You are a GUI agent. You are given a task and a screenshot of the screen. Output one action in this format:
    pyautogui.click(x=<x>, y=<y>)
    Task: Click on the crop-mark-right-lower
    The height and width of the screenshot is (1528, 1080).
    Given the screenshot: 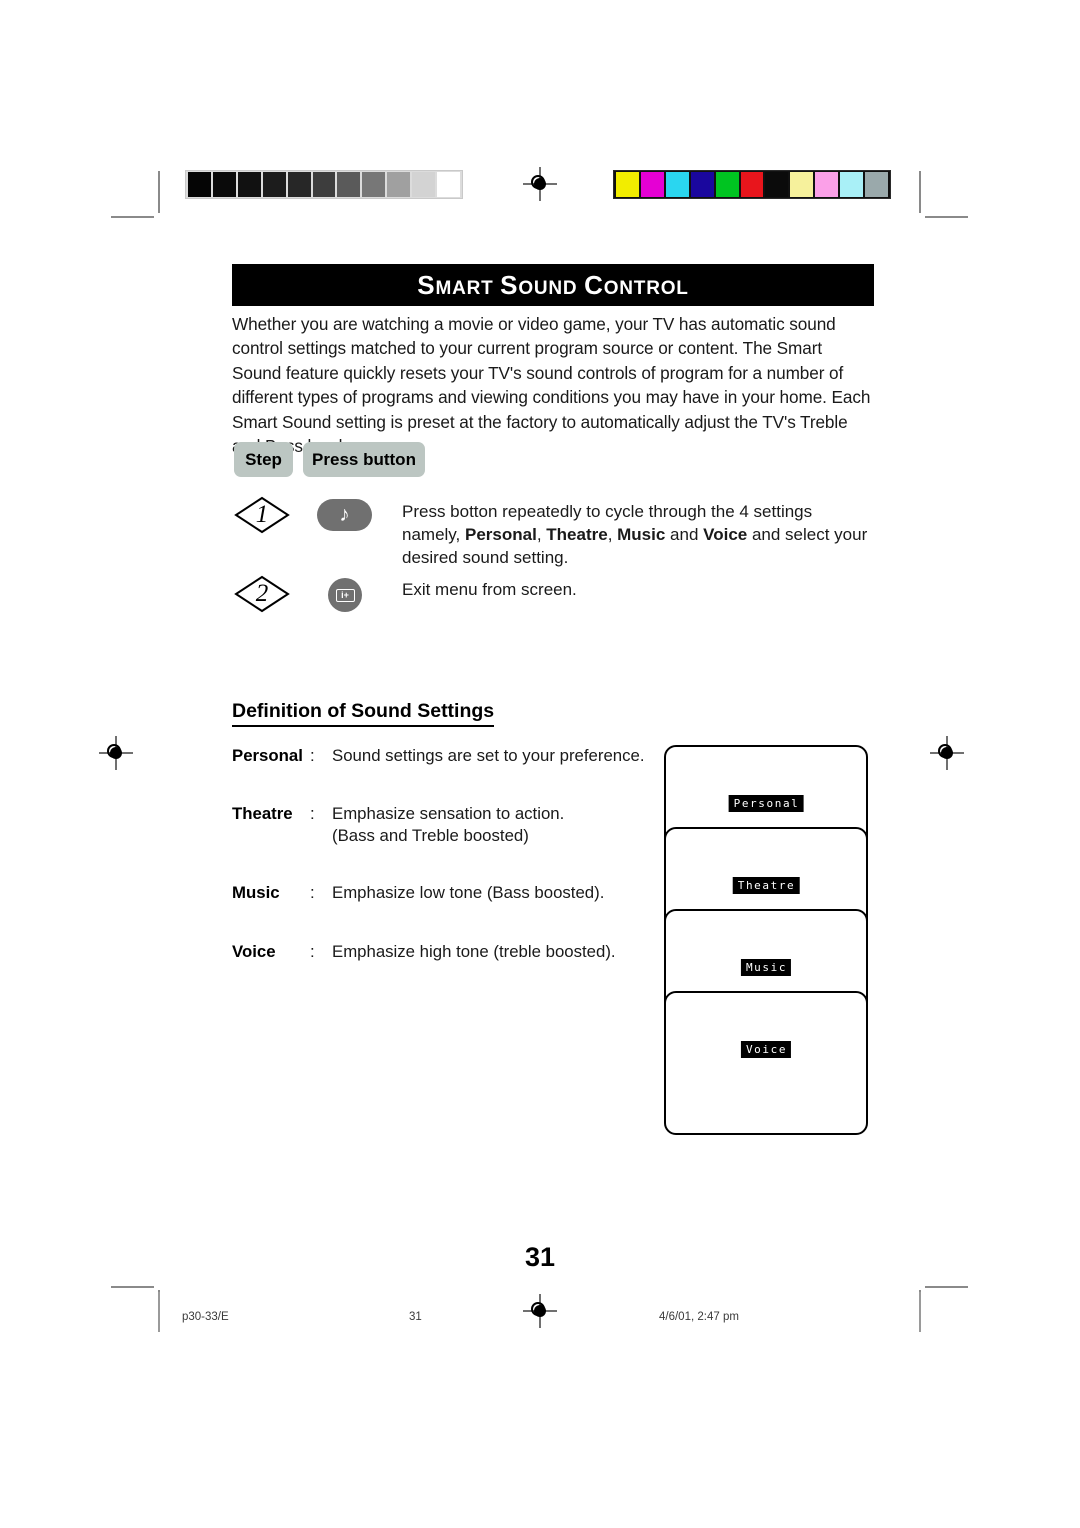 What is the action you would take?
    pyautogui.click(x=946, y=1287)
    